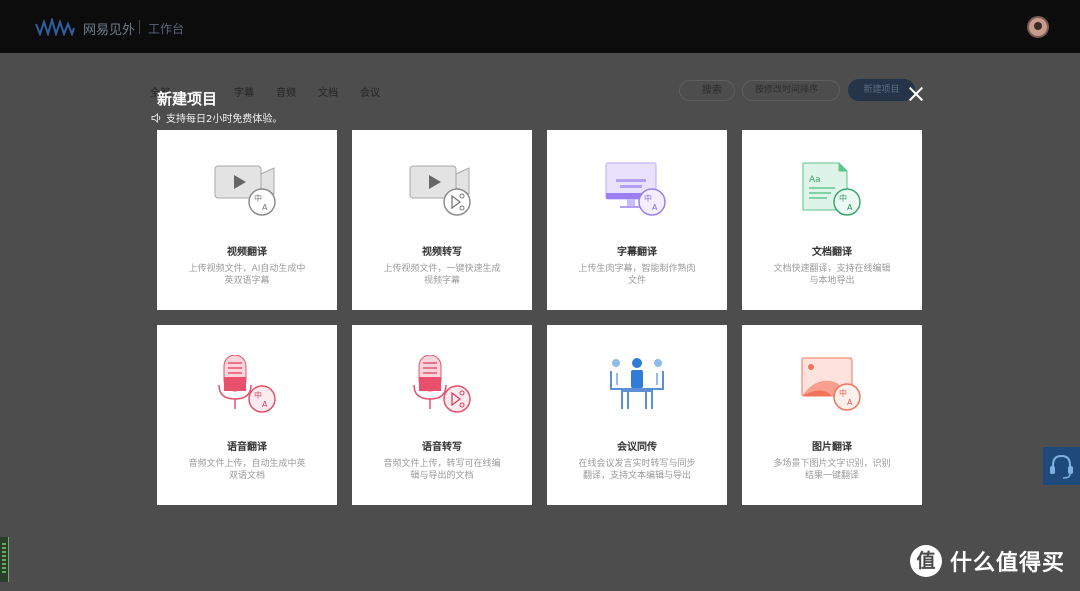  I want to click on bg-tab-document: 文档, so click(328, 93).